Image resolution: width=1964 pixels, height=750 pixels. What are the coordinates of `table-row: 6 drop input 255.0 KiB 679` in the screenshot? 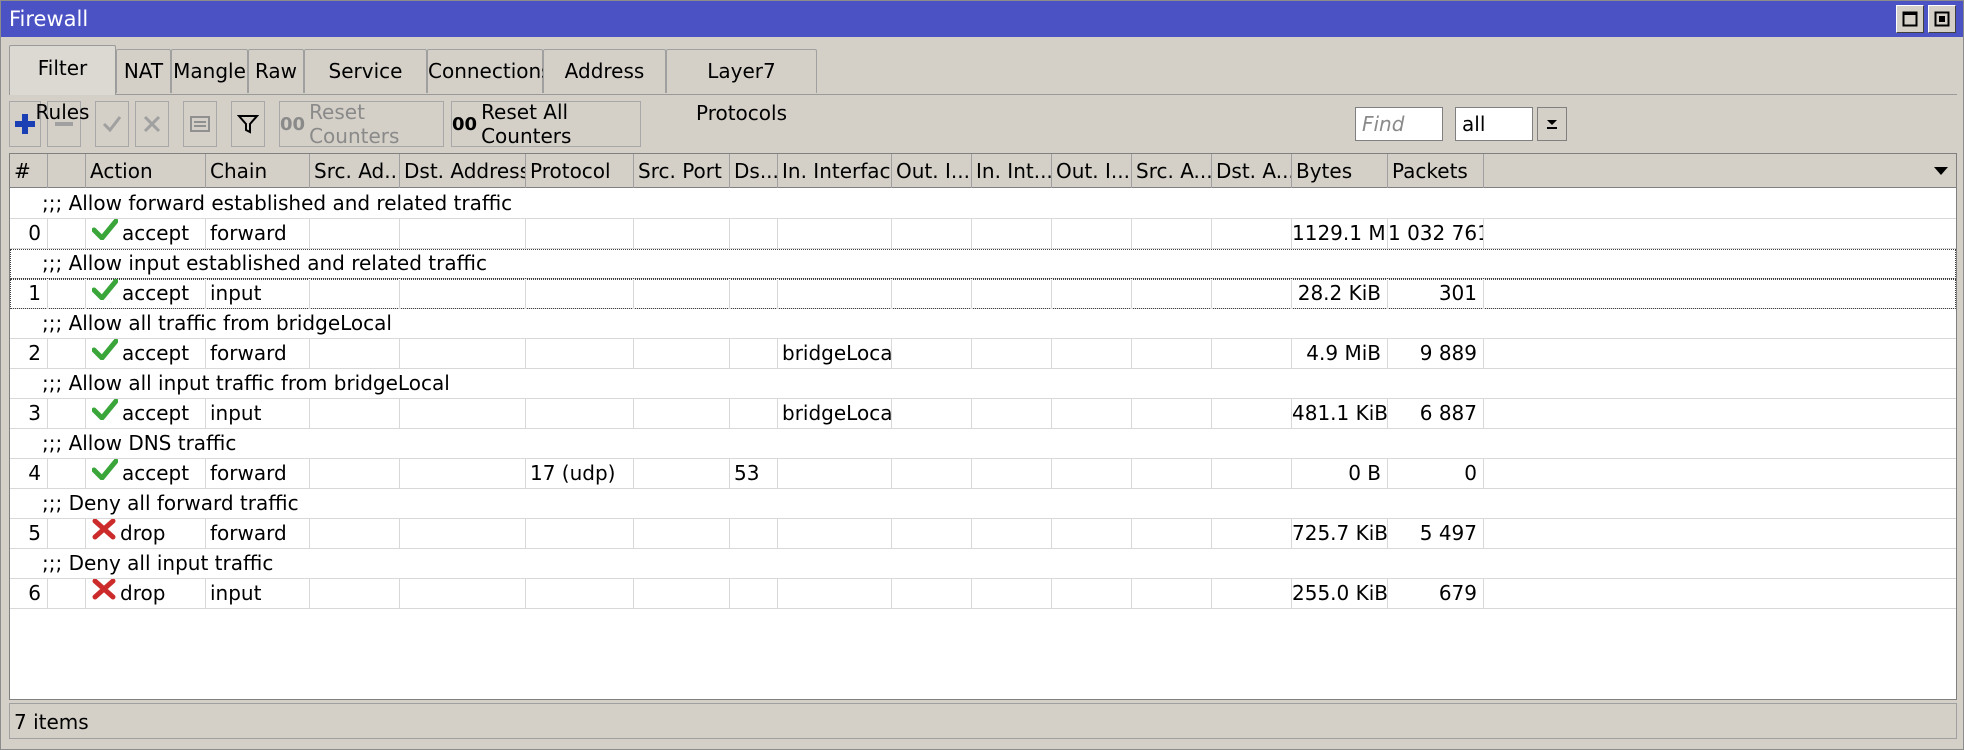 It's located at (983, 594).